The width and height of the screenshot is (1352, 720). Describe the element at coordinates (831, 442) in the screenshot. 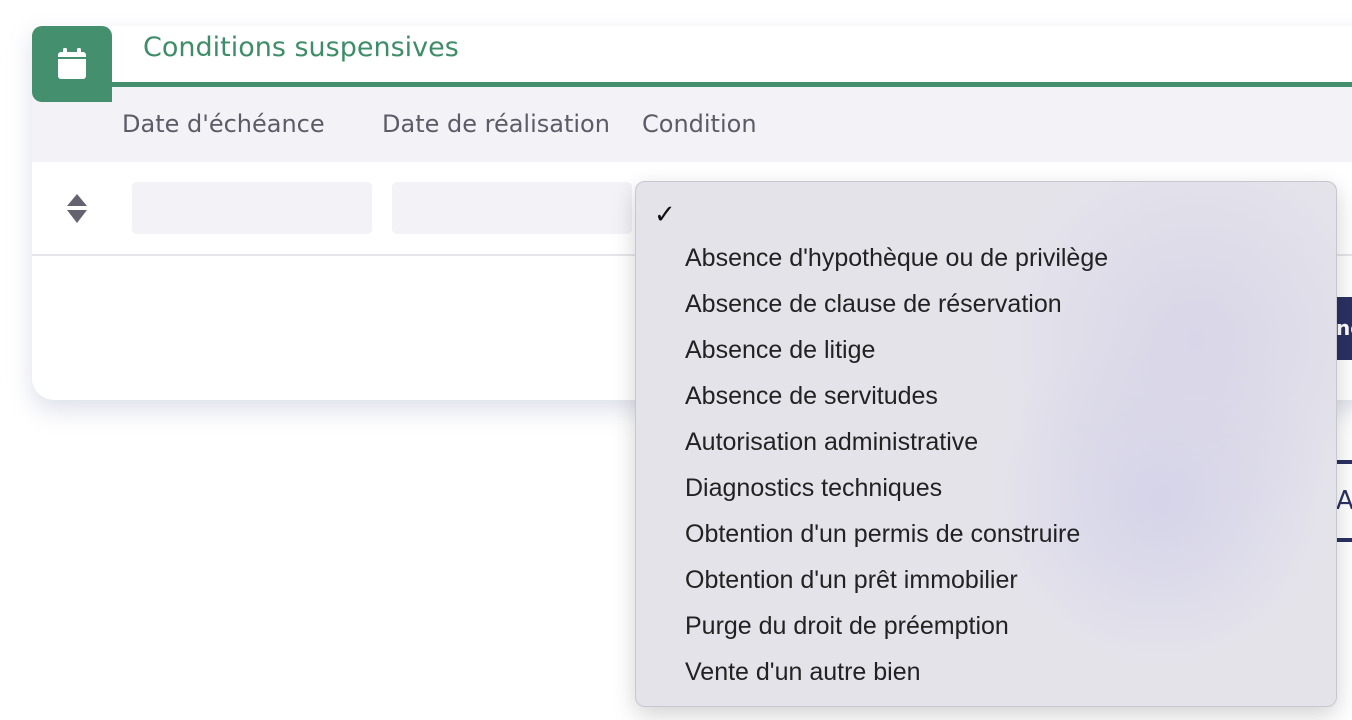

I see `dropdown-option: Autorisation administrative` at that location.